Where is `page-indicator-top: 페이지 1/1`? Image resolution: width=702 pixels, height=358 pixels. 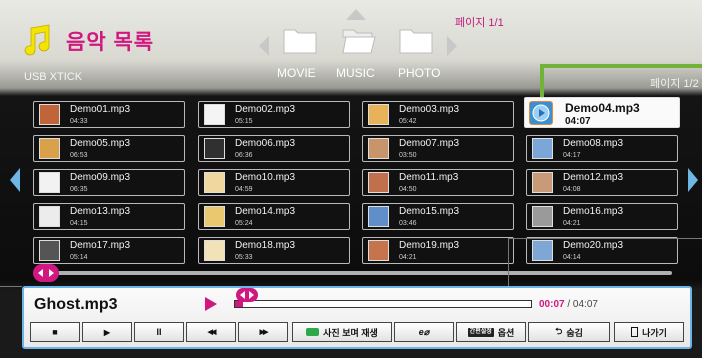 page-indicator-top: 페이지 1/1 is located at coordinates (479, 23).